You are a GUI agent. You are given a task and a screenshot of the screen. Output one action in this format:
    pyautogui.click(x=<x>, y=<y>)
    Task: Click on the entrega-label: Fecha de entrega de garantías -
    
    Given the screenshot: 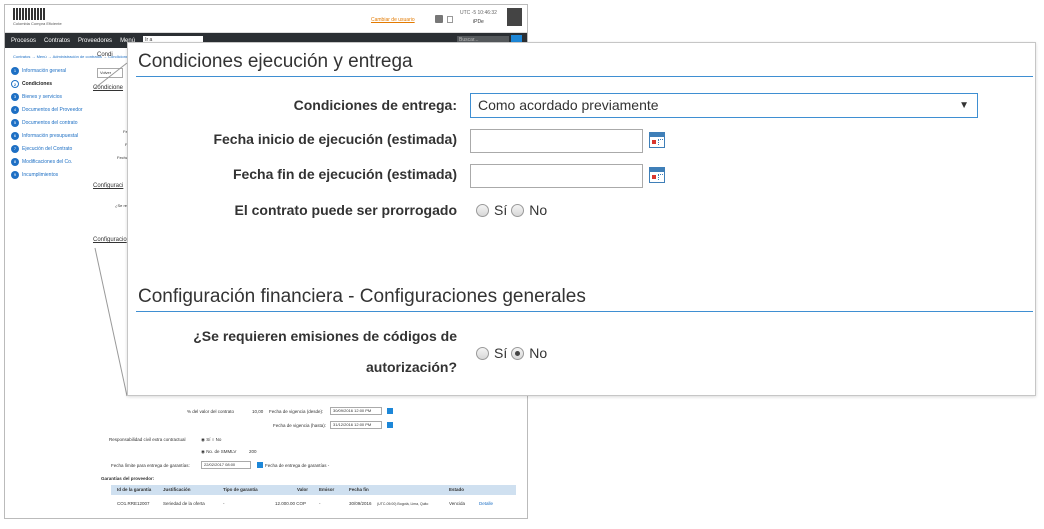 What is the action you would take?
    pyautogui.click(x=297, y=465)
    